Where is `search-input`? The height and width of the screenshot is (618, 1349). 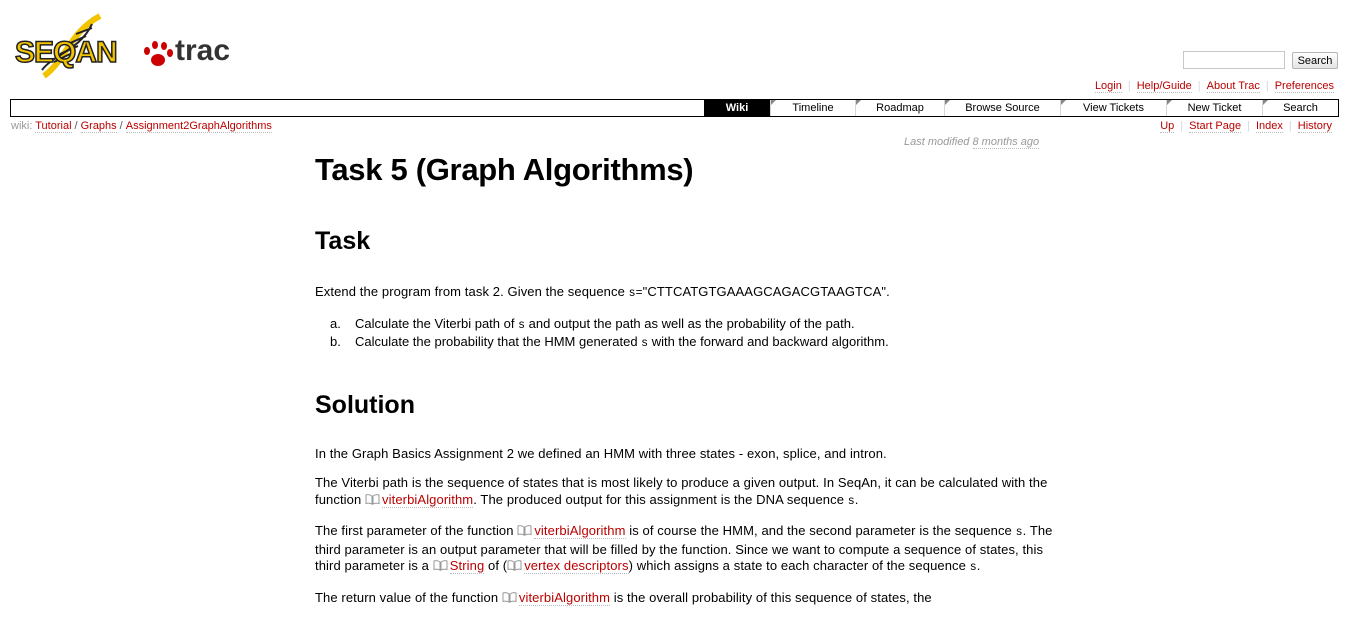
search-input is located at coordinates (1234, 60).